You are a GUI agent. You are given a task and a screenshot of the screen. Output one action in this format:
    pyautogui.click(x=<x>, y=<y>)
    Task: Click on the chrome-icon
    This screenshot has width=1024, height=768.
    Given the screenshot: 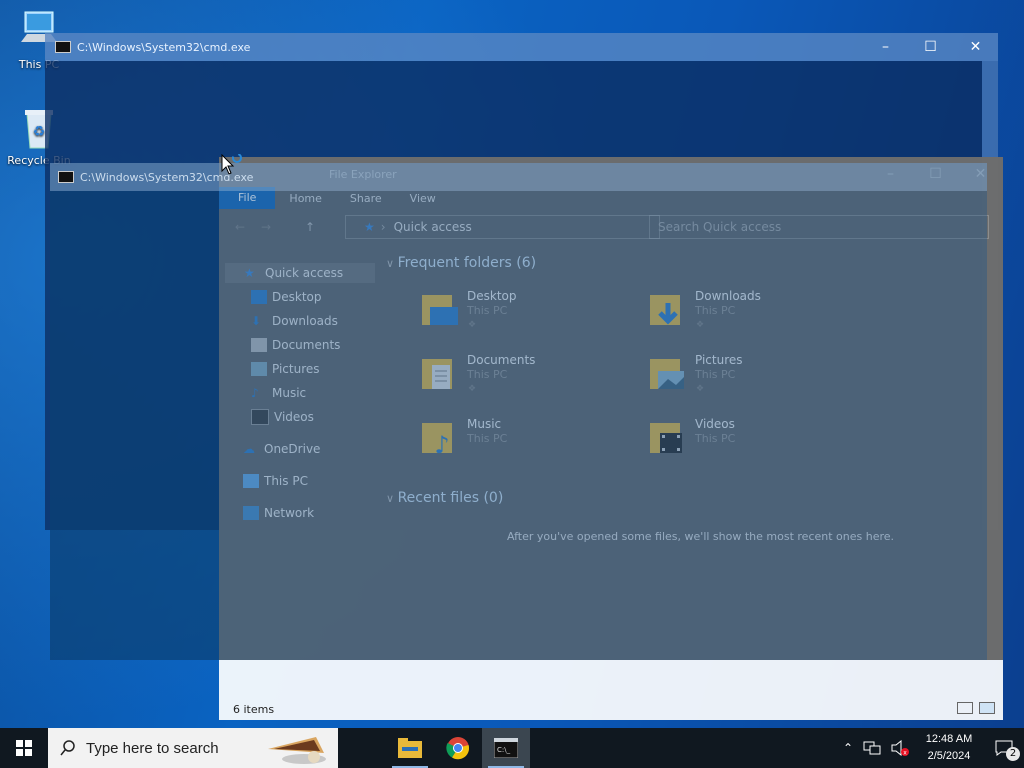 What is the action you would take?
    pyautogui.click(x=458, y=748)
    